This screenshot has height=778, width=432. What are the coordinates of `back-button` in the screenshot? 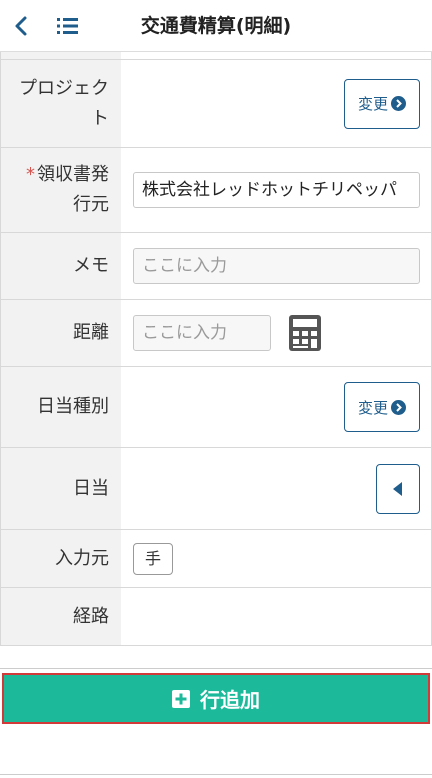 It's located at (22, 26).